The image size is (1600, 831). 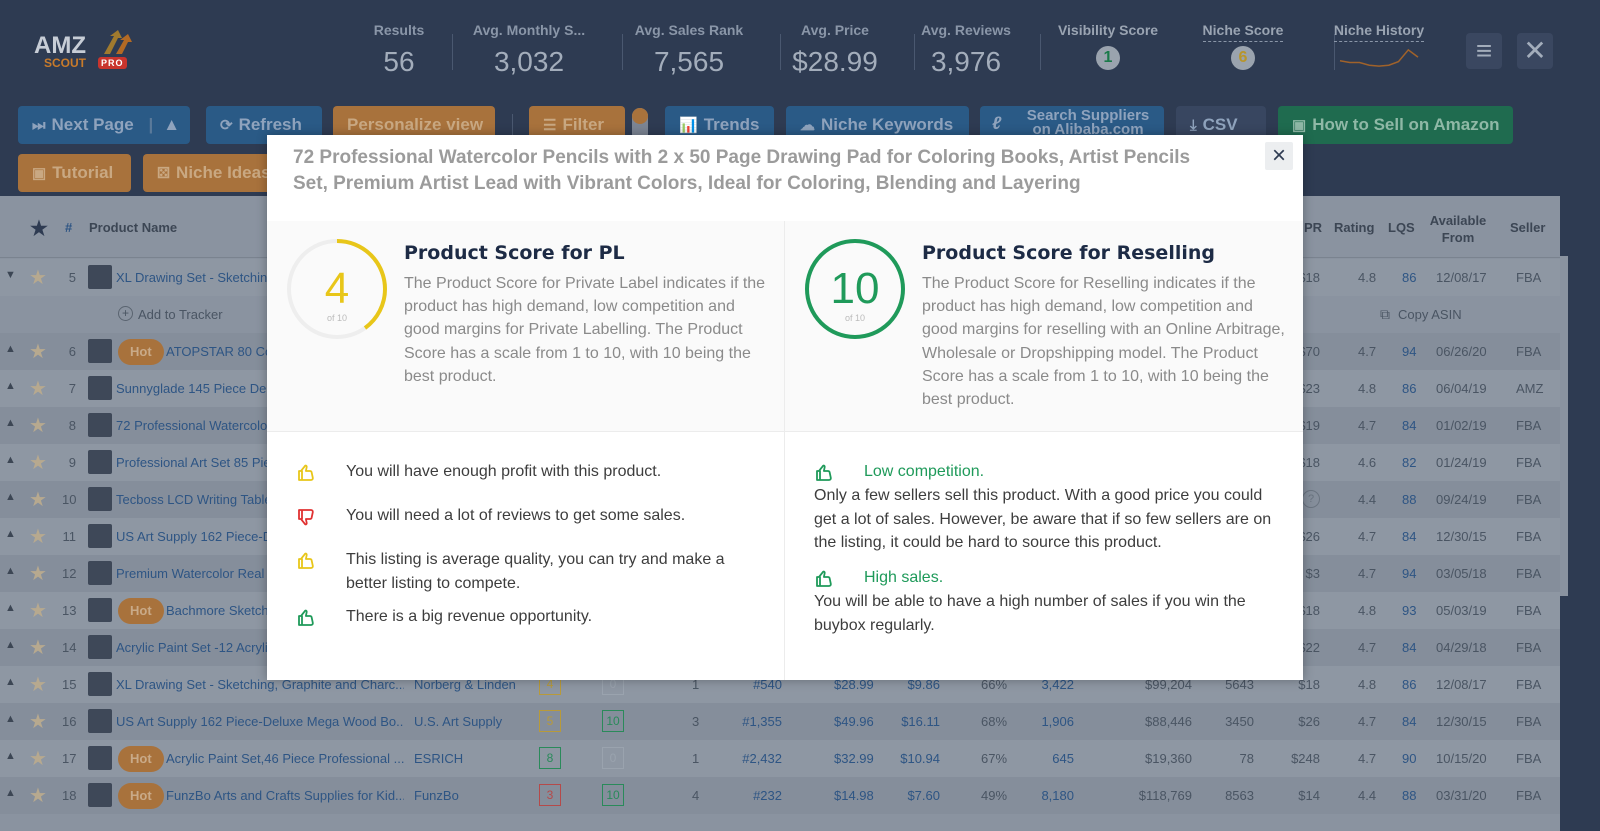 What do you see at coordinates (1458, 229) in the screenshot?
I see `header-available-from: Available From` at bounding box center [1458, 229].